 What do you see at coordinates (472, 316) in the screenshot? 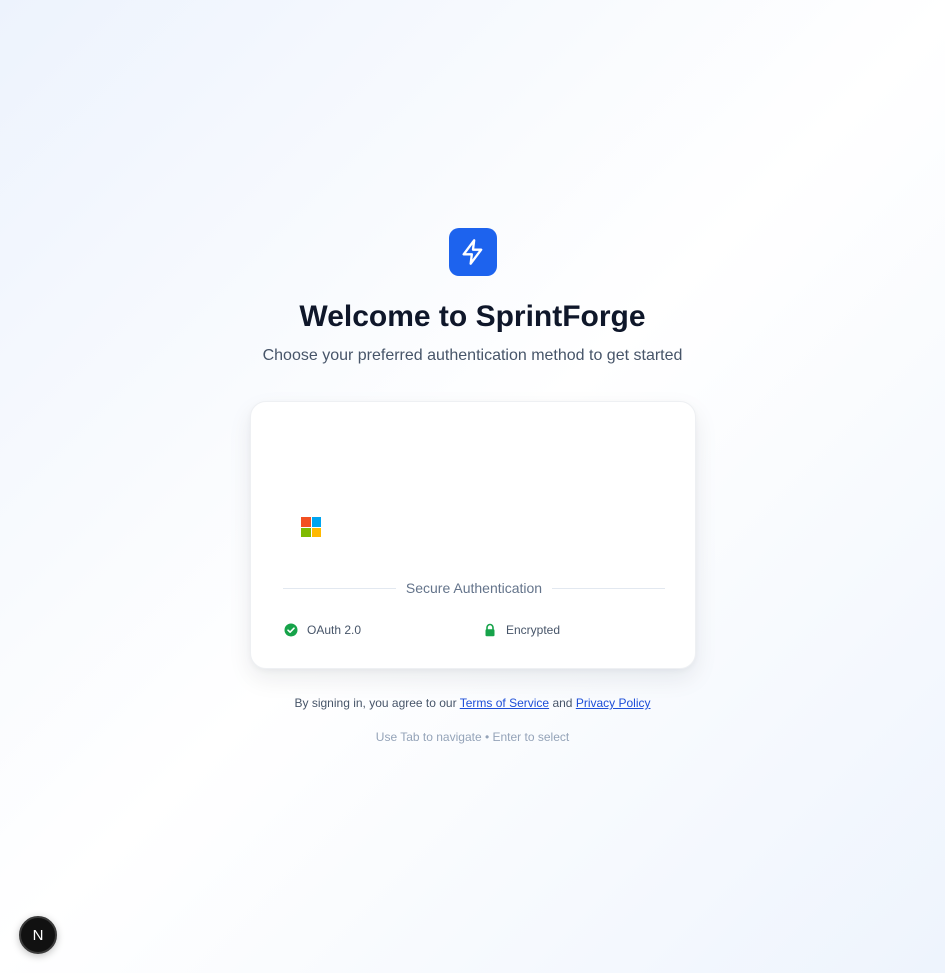
I see `page-title: Welcome to SprintForge` at bounding box center [472, 316].